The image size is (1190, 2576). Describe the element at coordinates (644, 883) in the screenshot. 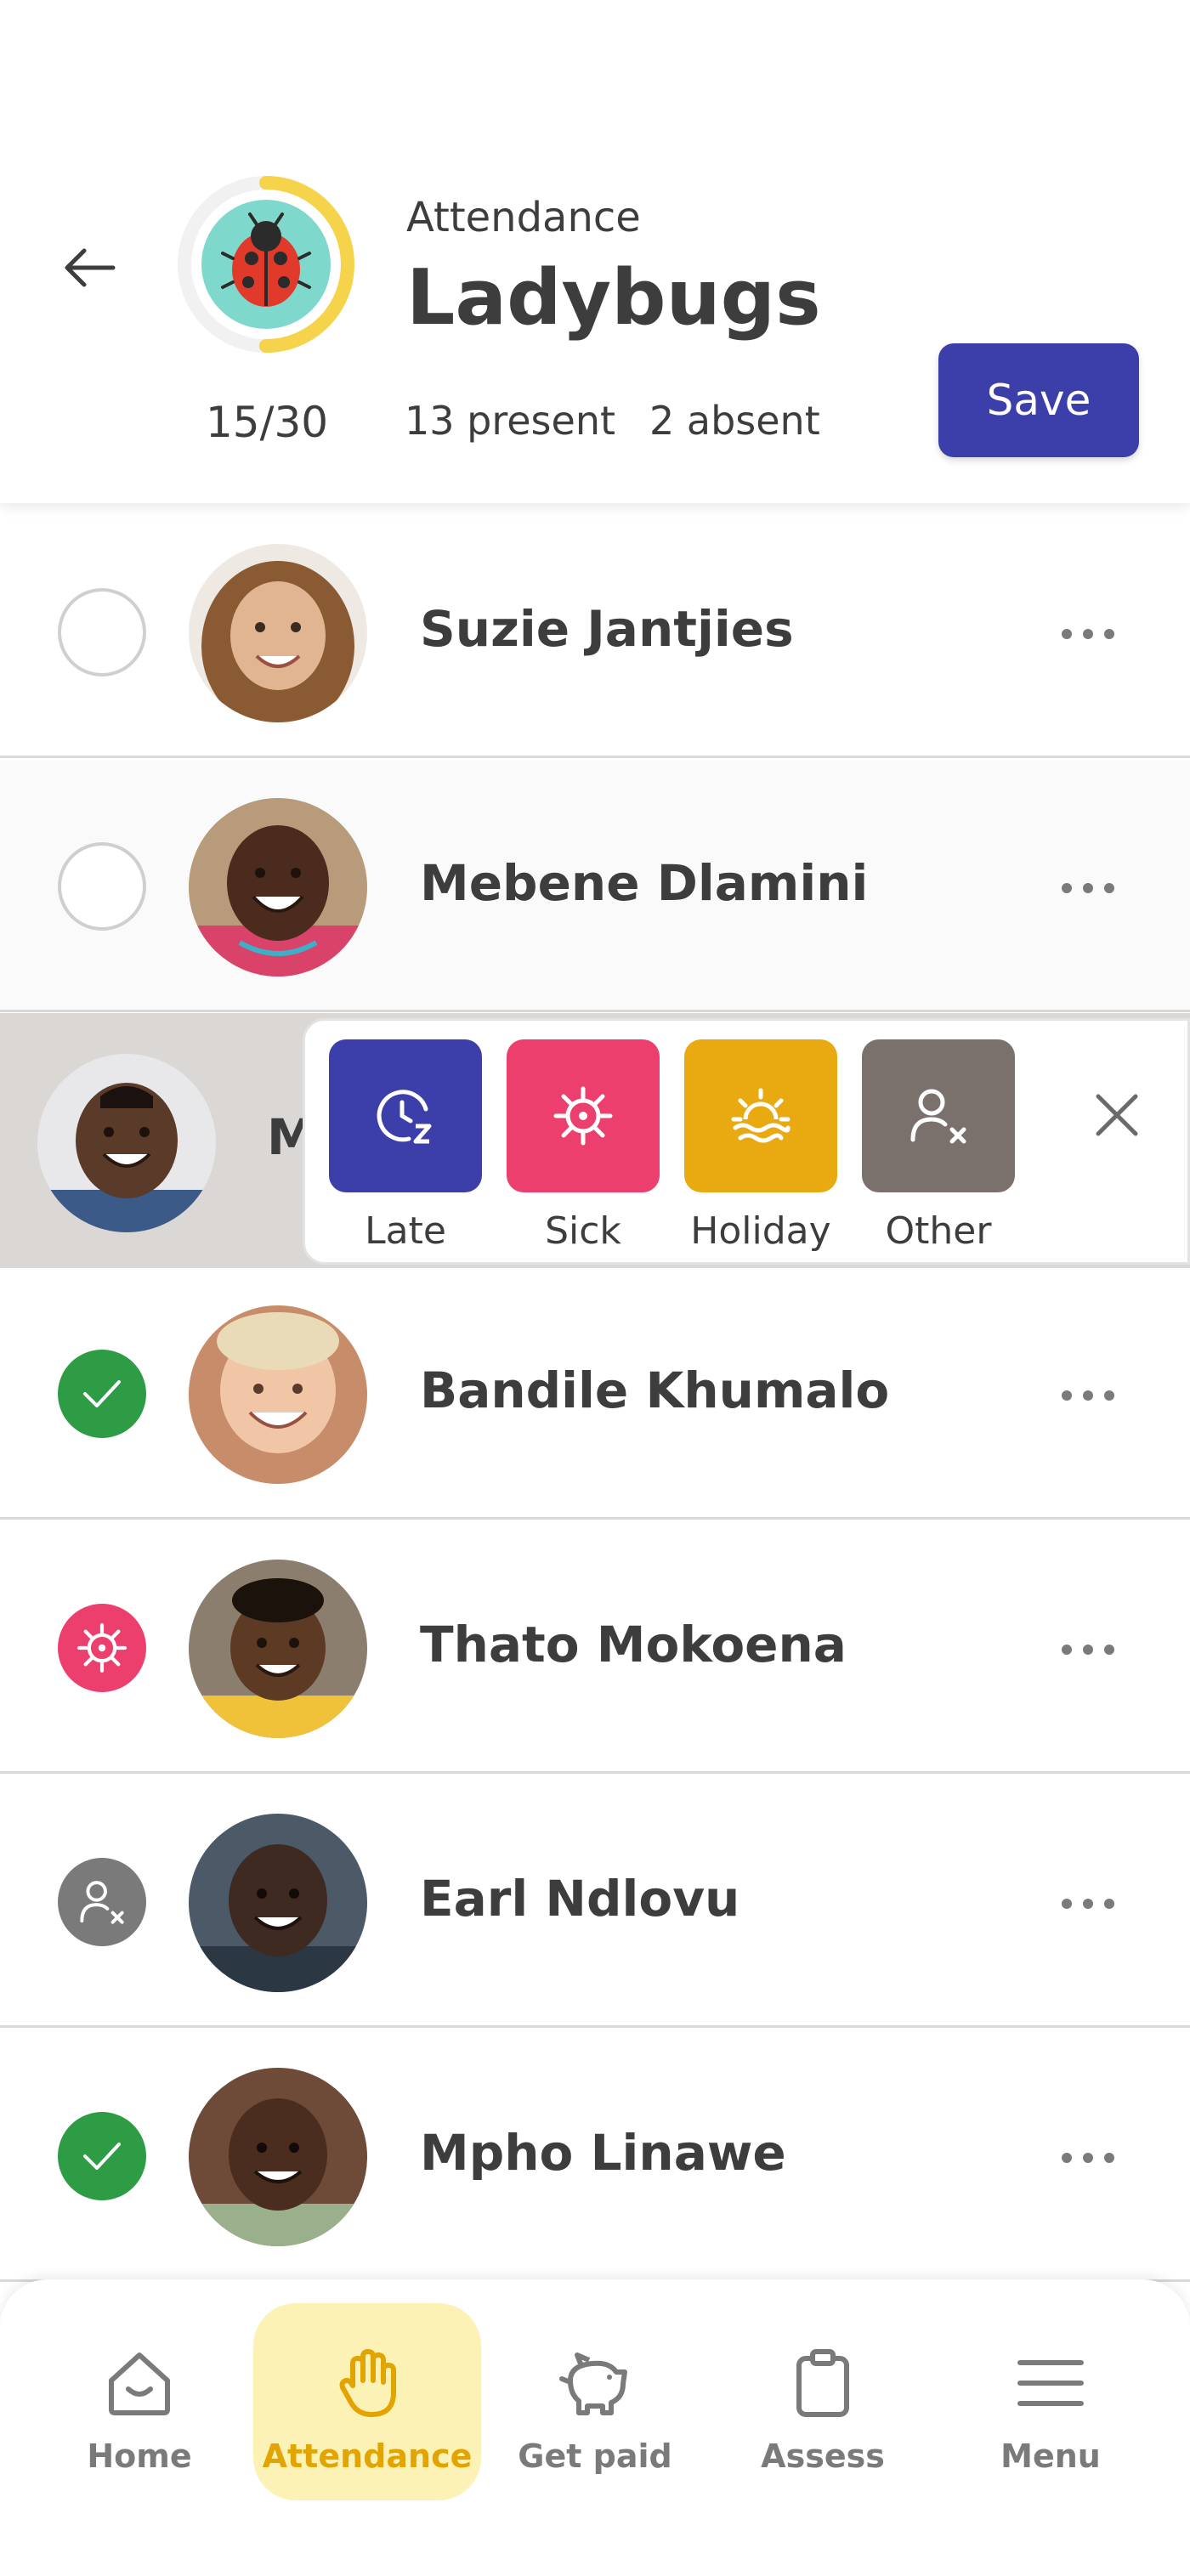

I see `child-name: Mebene Dlamini` at that location.